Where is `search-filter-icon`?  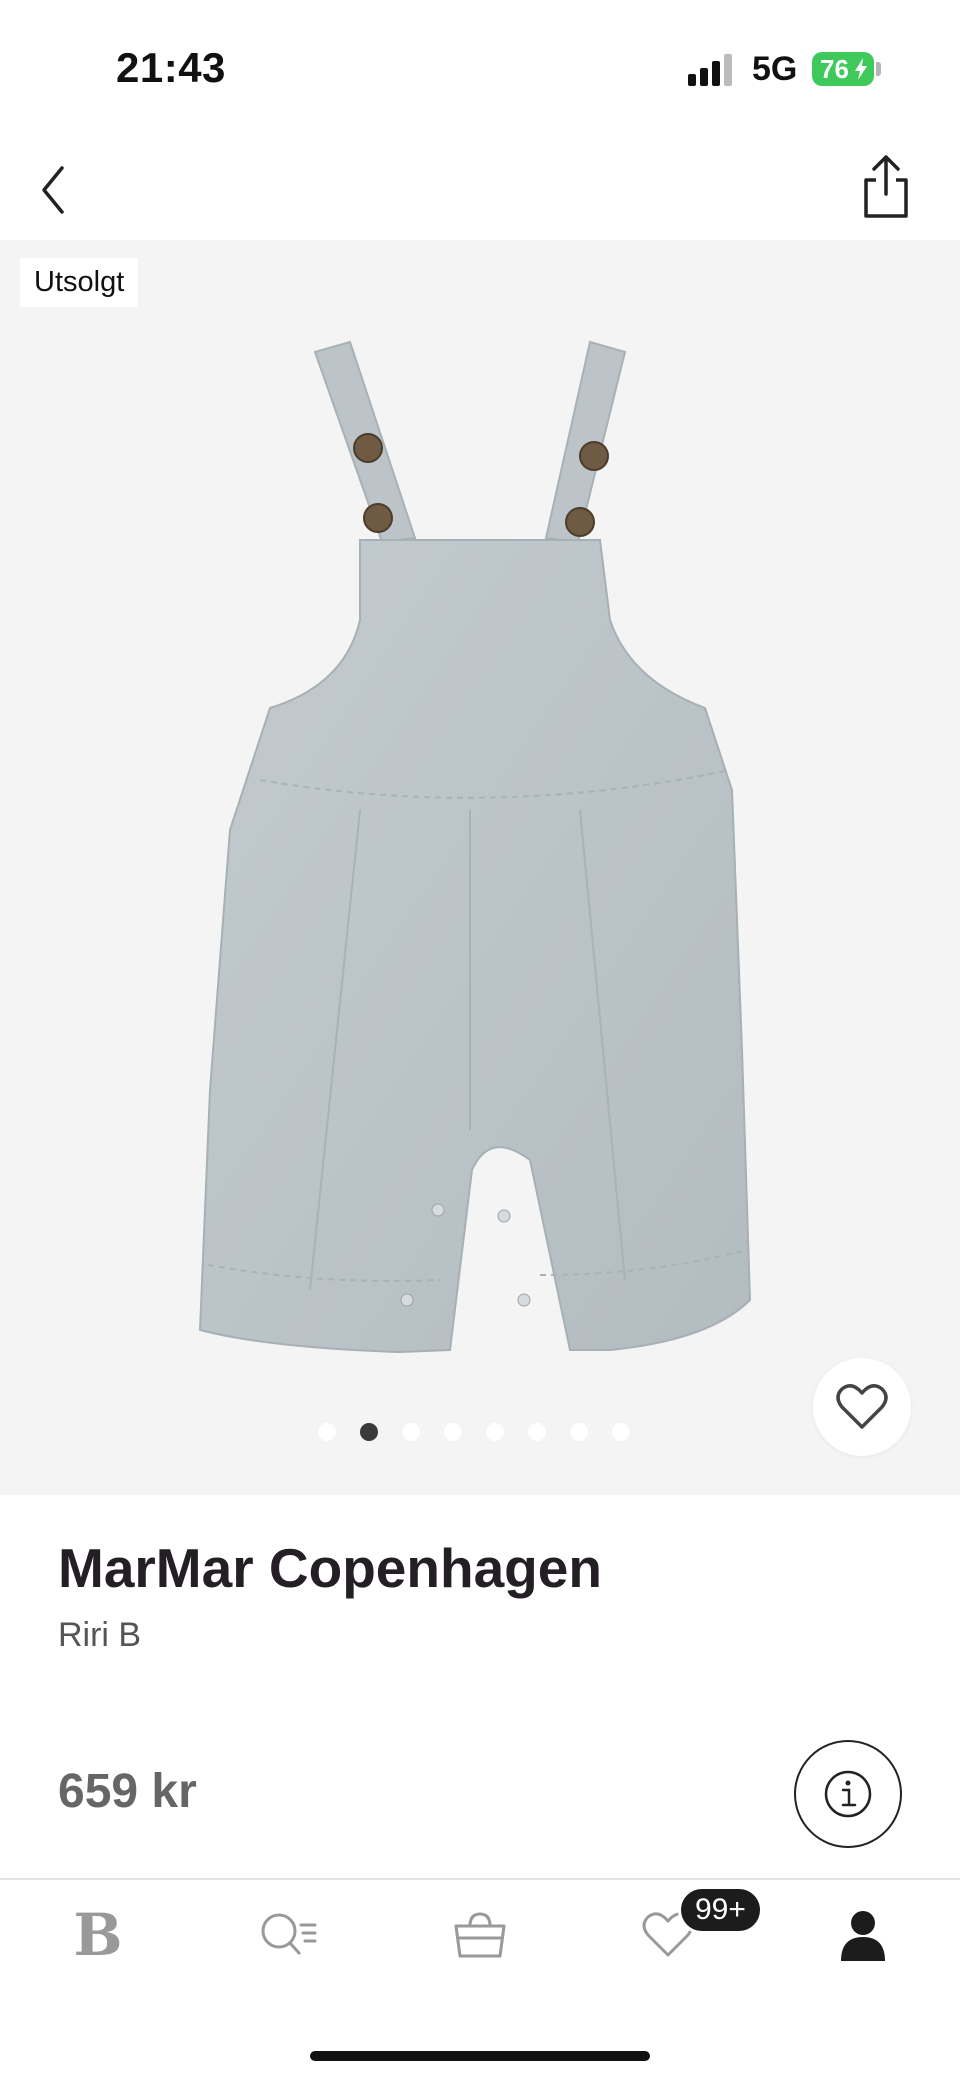
search-filter-icon is located at coordinates (289, 1934).